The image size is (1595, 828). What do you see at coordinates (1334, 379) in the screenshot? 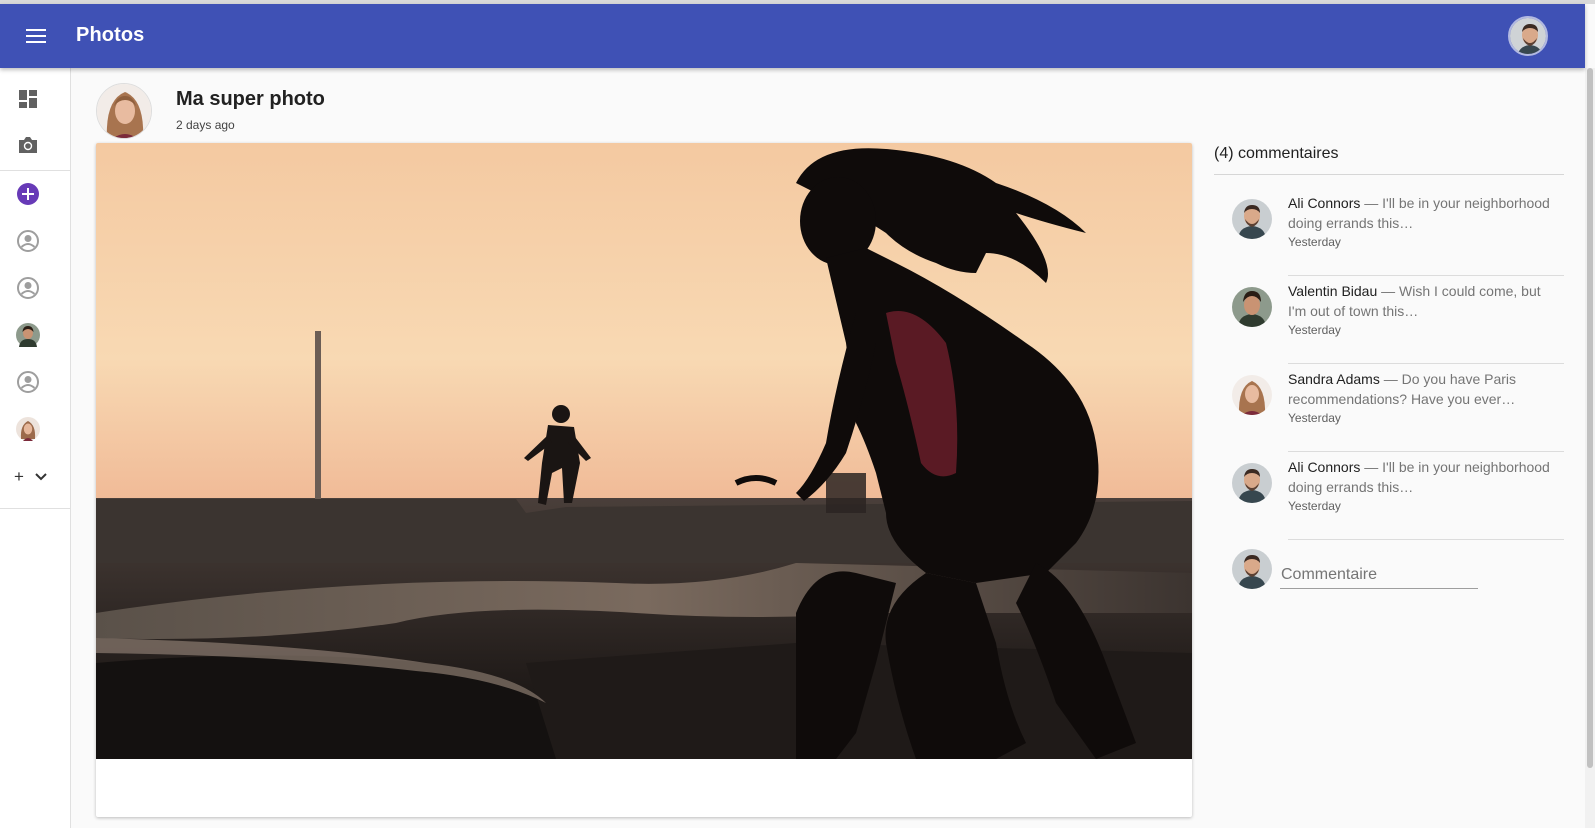
I see `comment-author: Sandra Adams` at bounding box center [1334, 379].